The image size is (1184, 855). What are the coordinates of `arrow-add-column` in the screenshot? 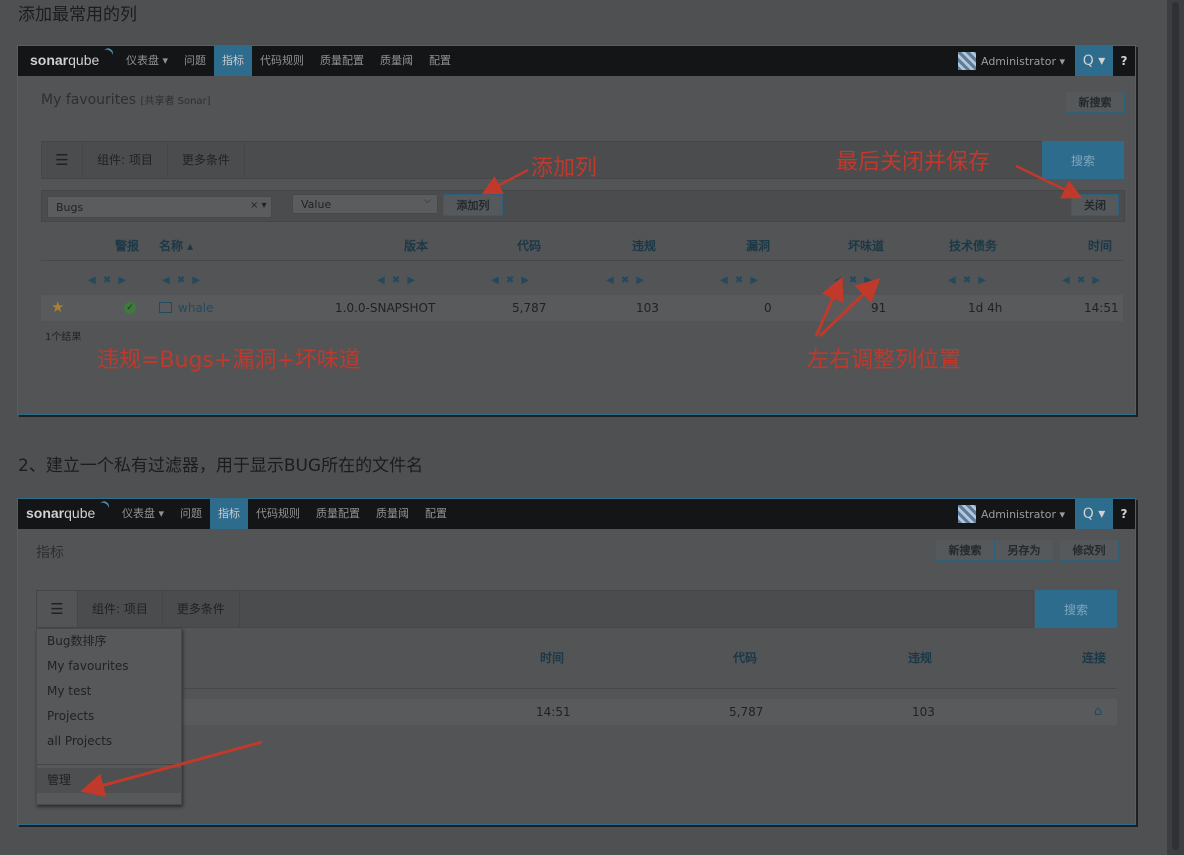 It's located at (505, 181).